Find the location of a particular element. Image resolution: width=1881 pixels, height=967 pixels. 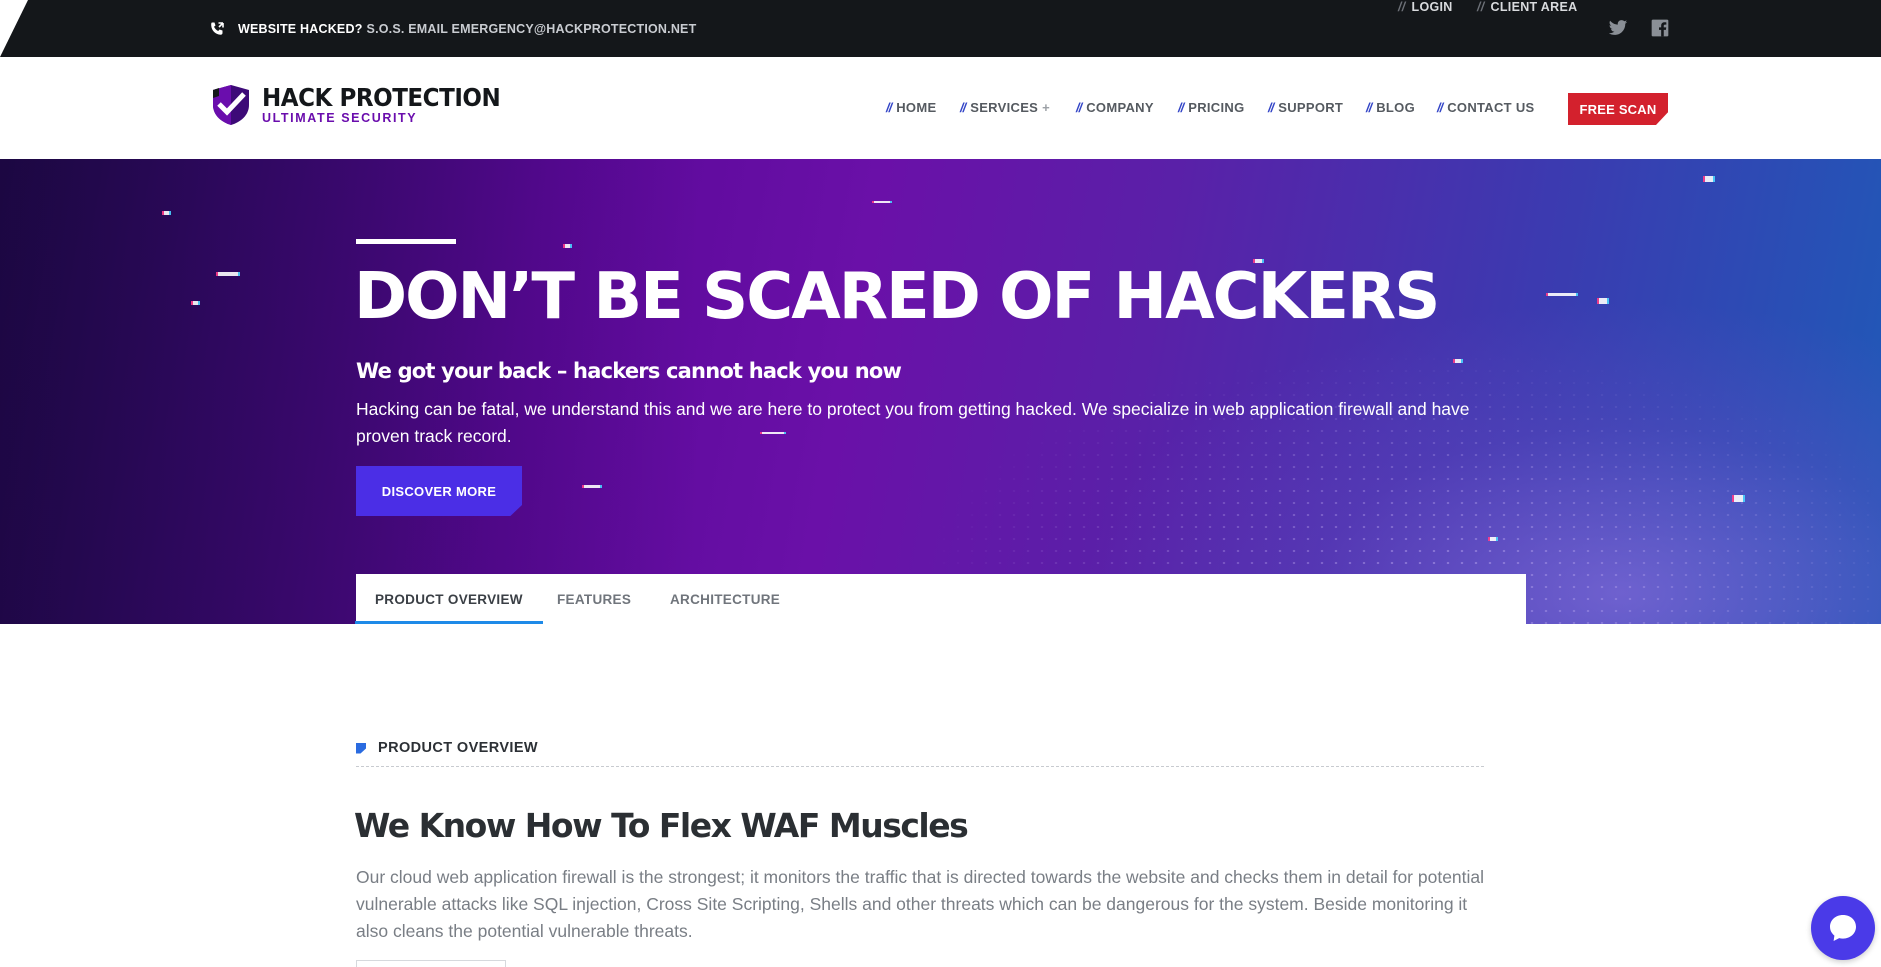

chat-widget-button is located at coordinates (1843, 928).